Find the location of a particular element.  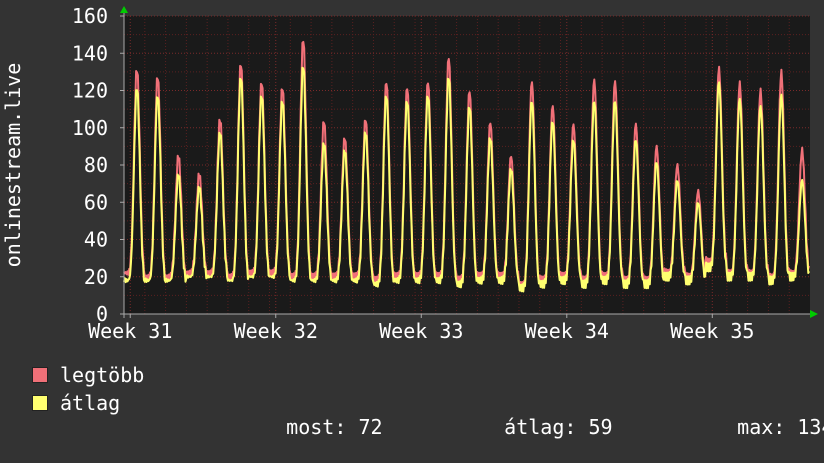

stat-max: max: 134 is located at coordinates (756, 427).